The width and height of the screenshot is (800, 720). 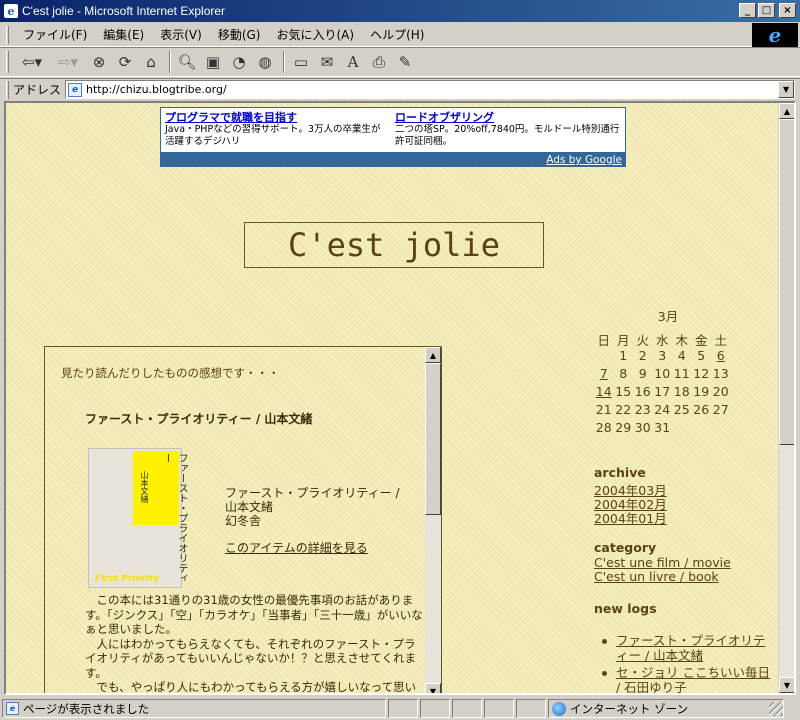 What do you see at coordinates (625, 547) in the screenshot?
I see `category-heading: category` at bounding box center [625, 547].